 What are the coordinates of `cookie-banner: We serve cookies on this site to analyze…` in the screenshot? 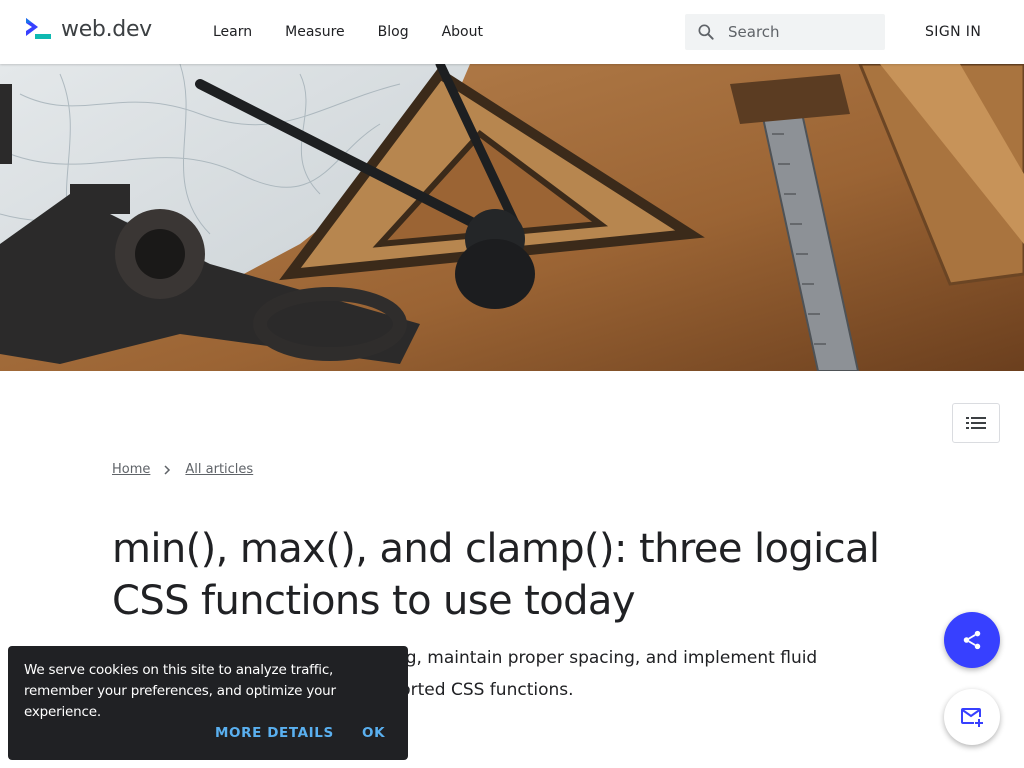 It's located at (208, 703).